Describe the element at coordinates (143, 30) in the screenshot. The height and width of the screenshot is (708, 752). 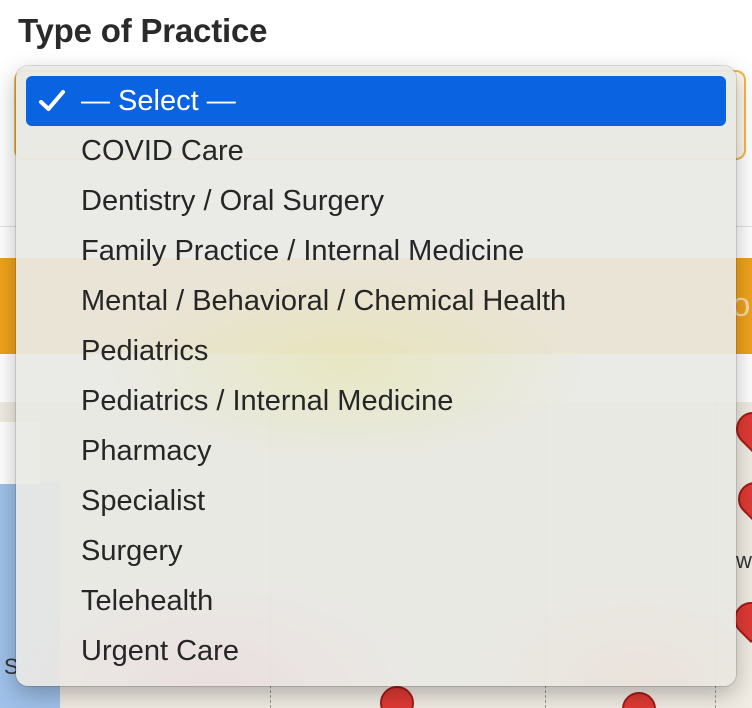
I see `type-of-practice-label: Type of Practice` at that location.